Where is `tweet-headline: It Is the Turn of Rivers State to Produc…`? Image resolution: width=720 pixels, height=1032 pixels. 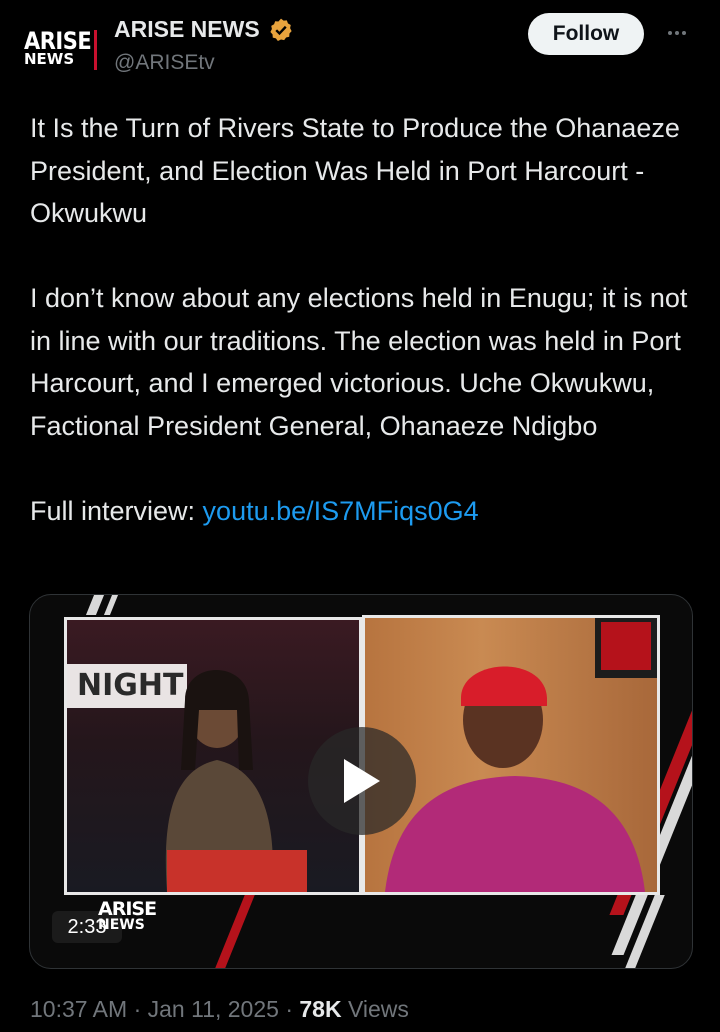
tweet-headline: It Is the Turn of Rivers State to Produc… is located at coordinates (355, 170).